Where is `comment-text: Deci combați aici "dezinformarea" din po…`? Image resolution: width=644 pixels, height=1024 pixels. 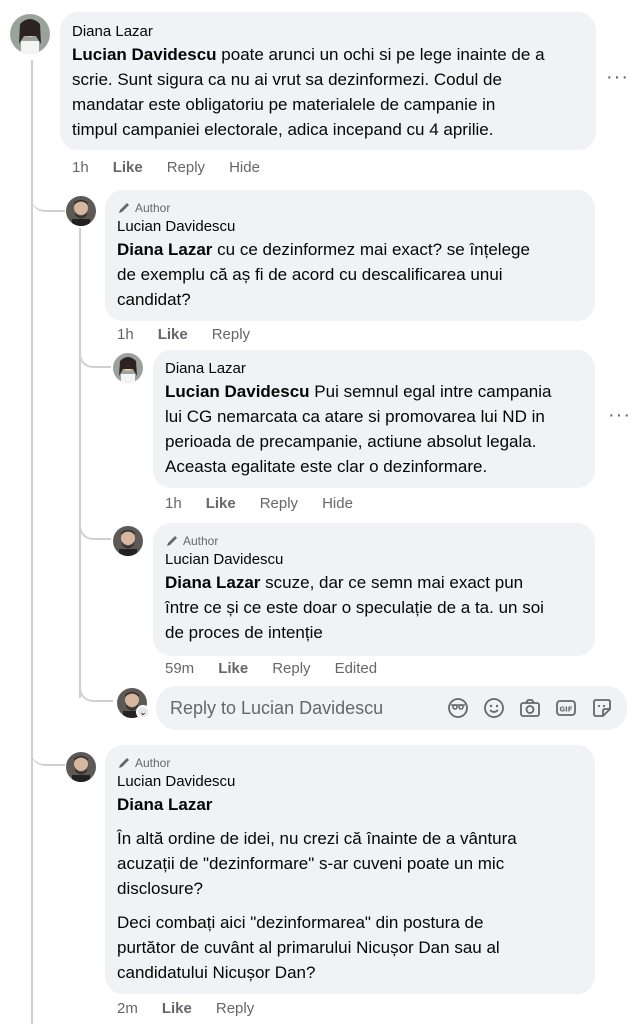
comment-text: Deci combați aici "dezinformarea" din po… is located at coordinates (300, 922).